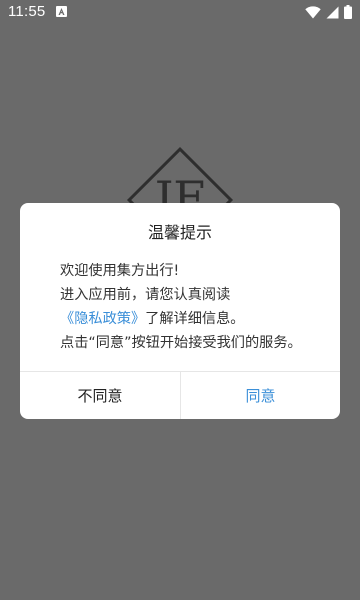 The image size is (360, 600). What do you see at coordinates (145, 295) in the screenshot?
I see `read-notice-prefix: 进入应用前，请您认真阅读` at bounding box center [145, 295].